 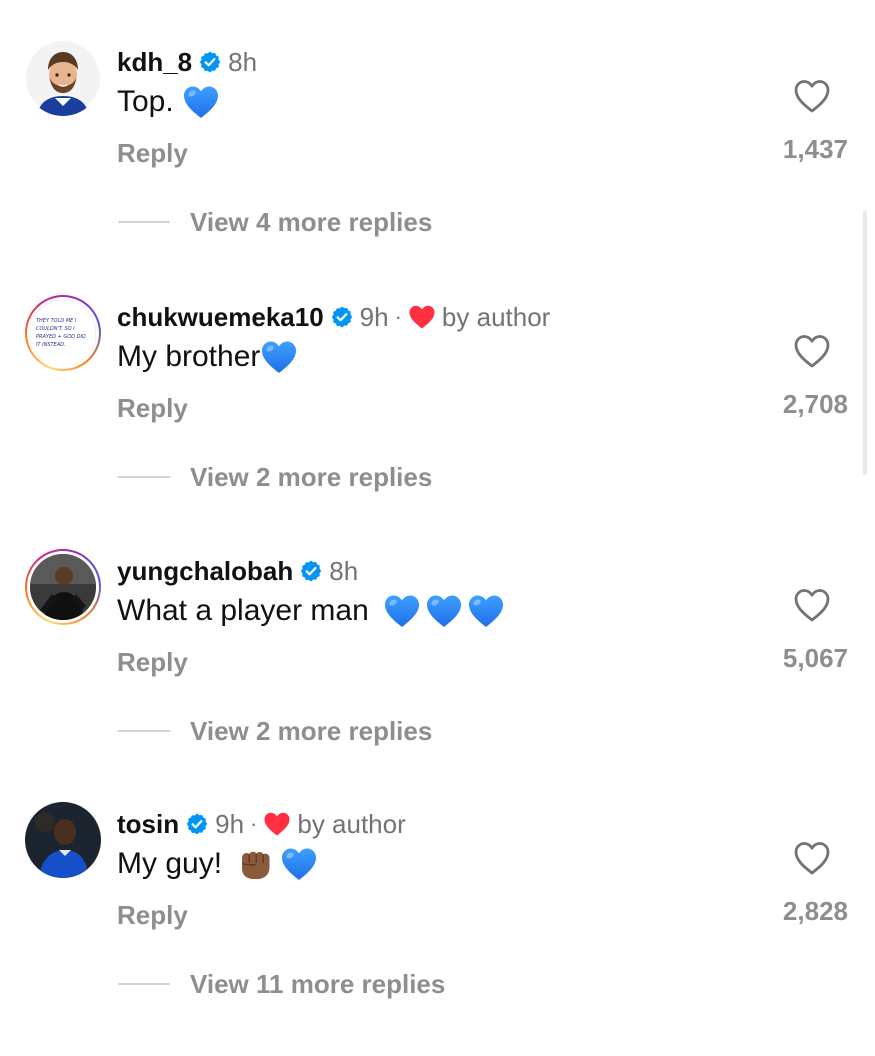 I want to click on comment-header: kdh_8 8h, so click(x=187, y=62).